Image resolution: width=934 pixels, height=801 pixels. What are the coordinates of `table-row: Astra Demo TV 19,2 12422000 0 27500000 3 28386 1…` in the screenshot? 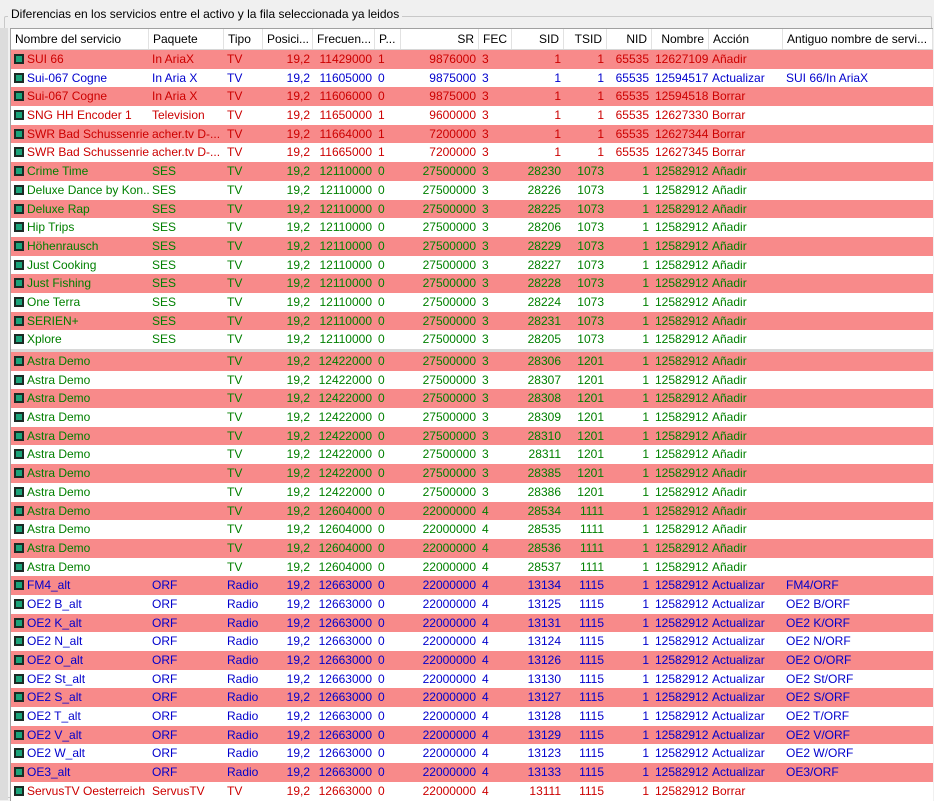 It's located at (472, 492).